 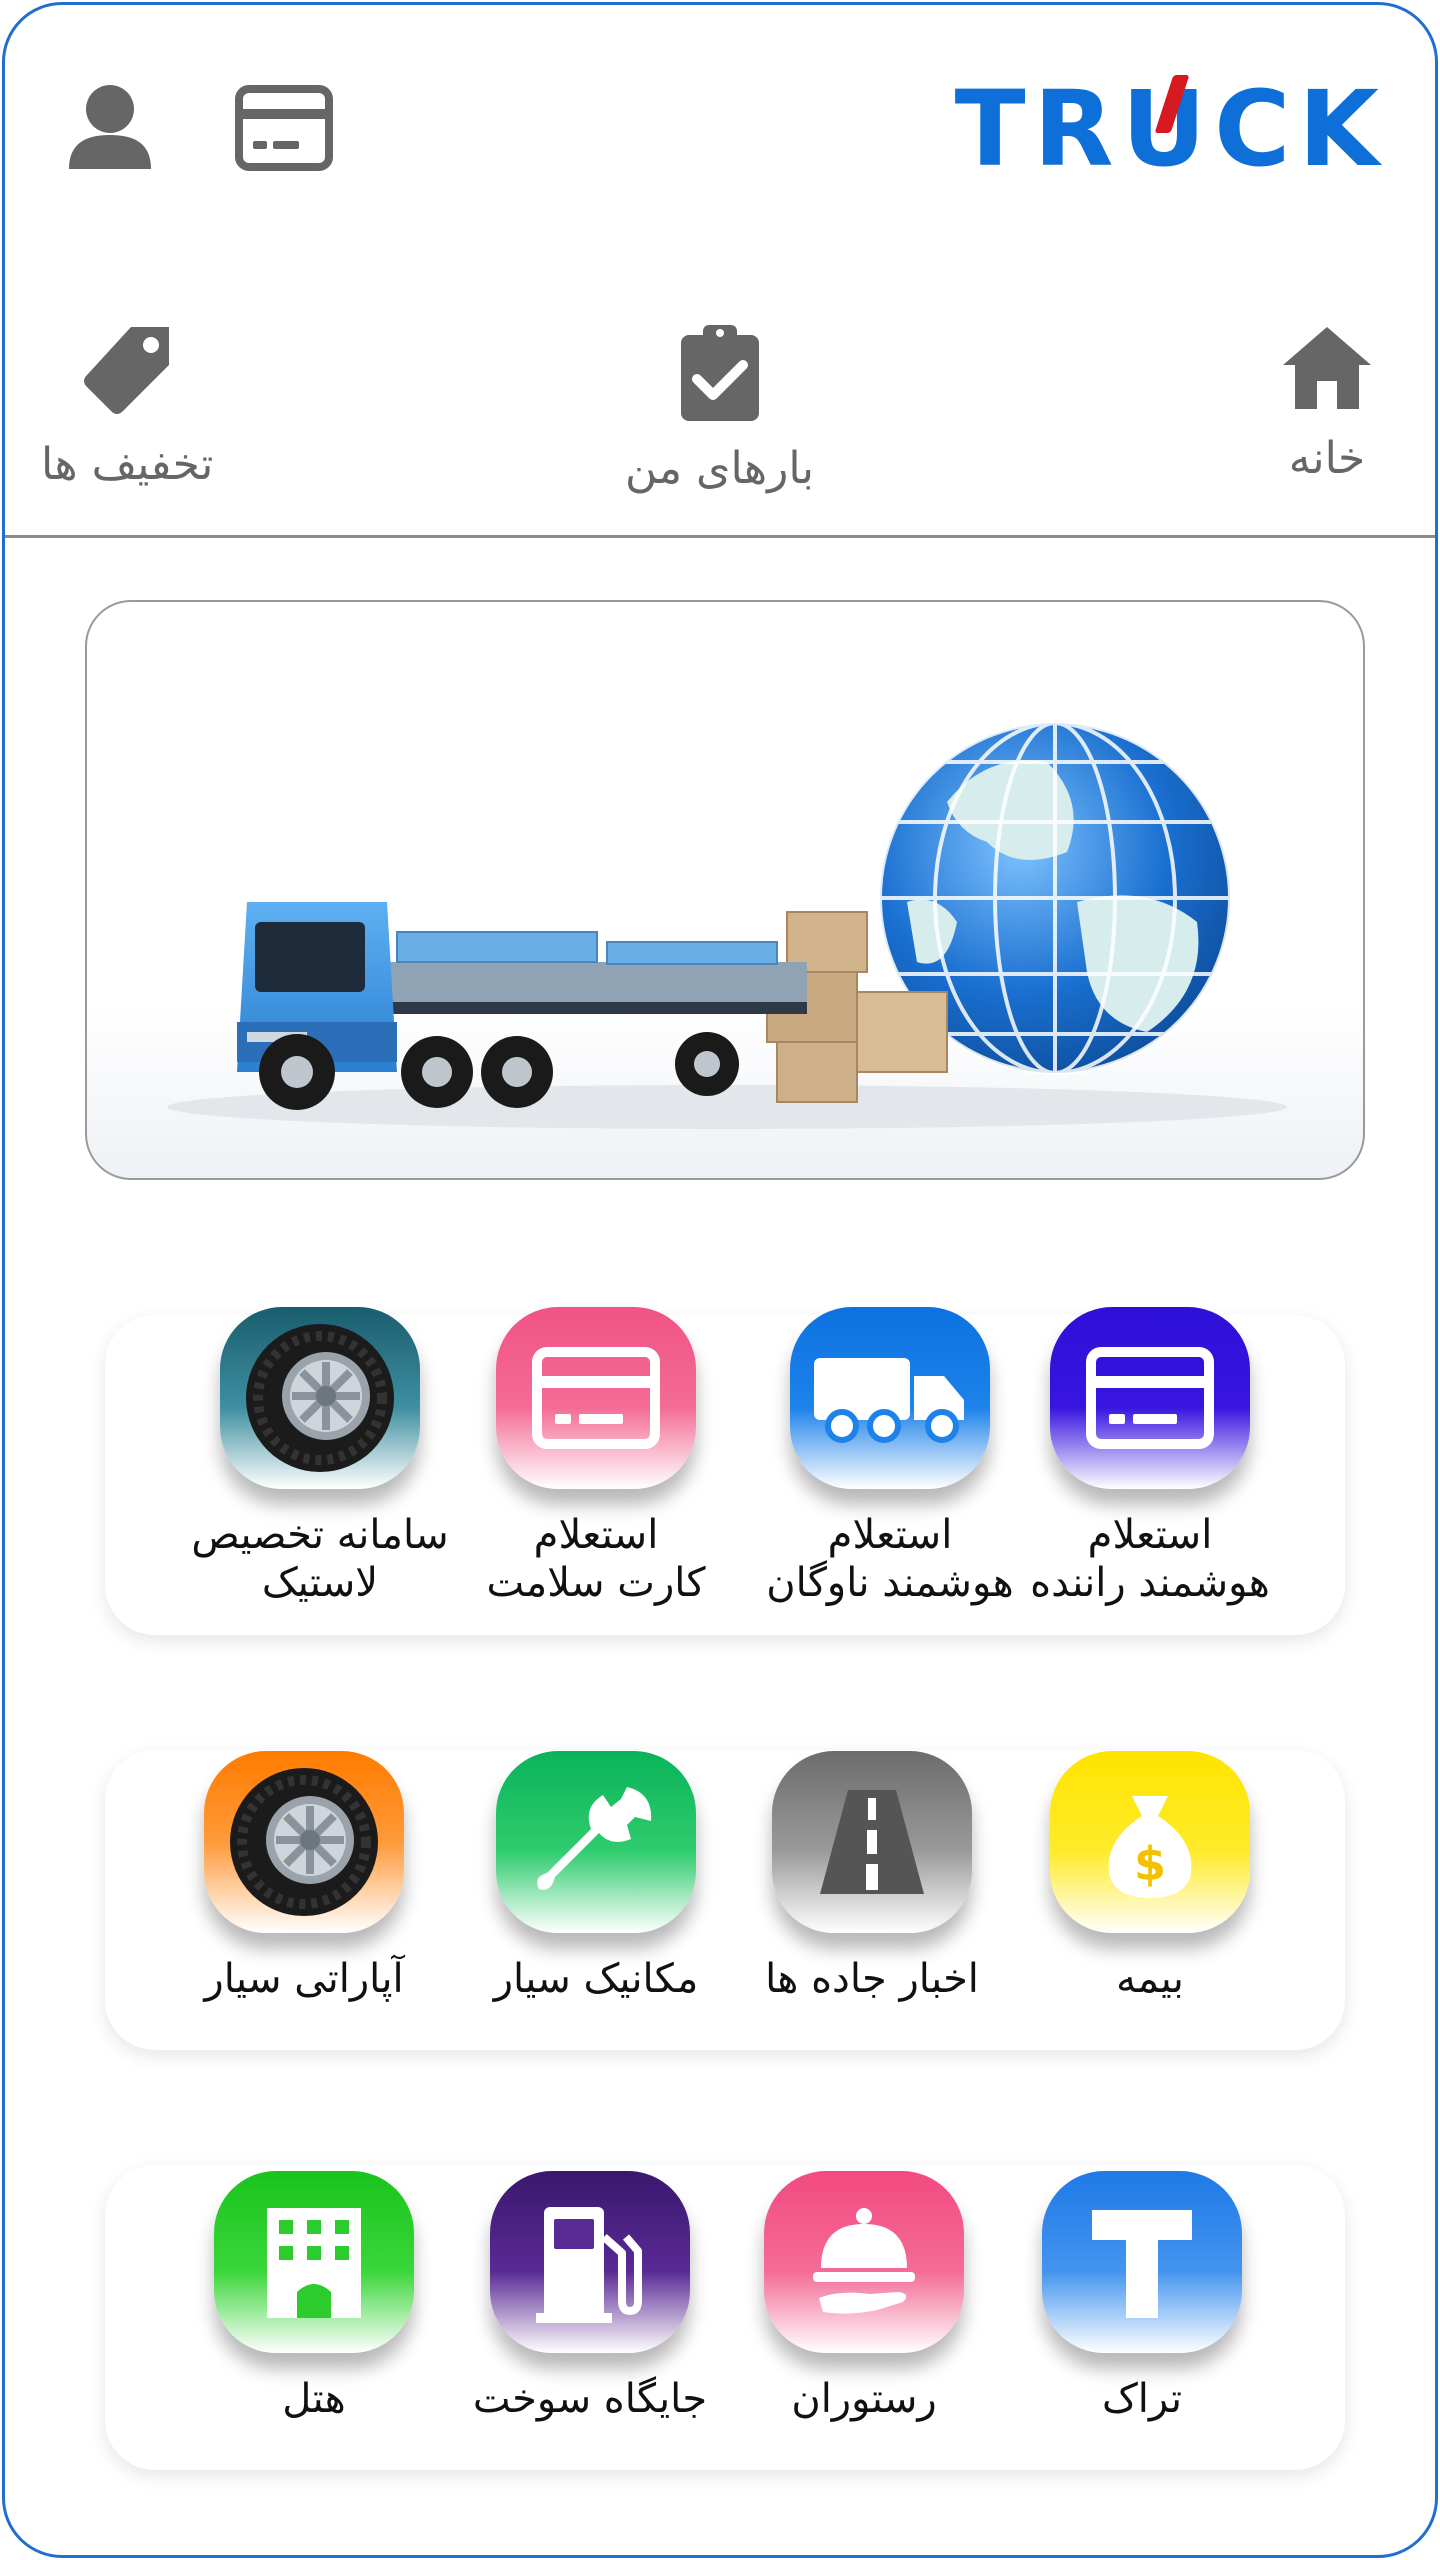 What do you see at coordinates (872, 1842) in the screenshot?
I see `road-icon` at bounding box center [872, 1842].